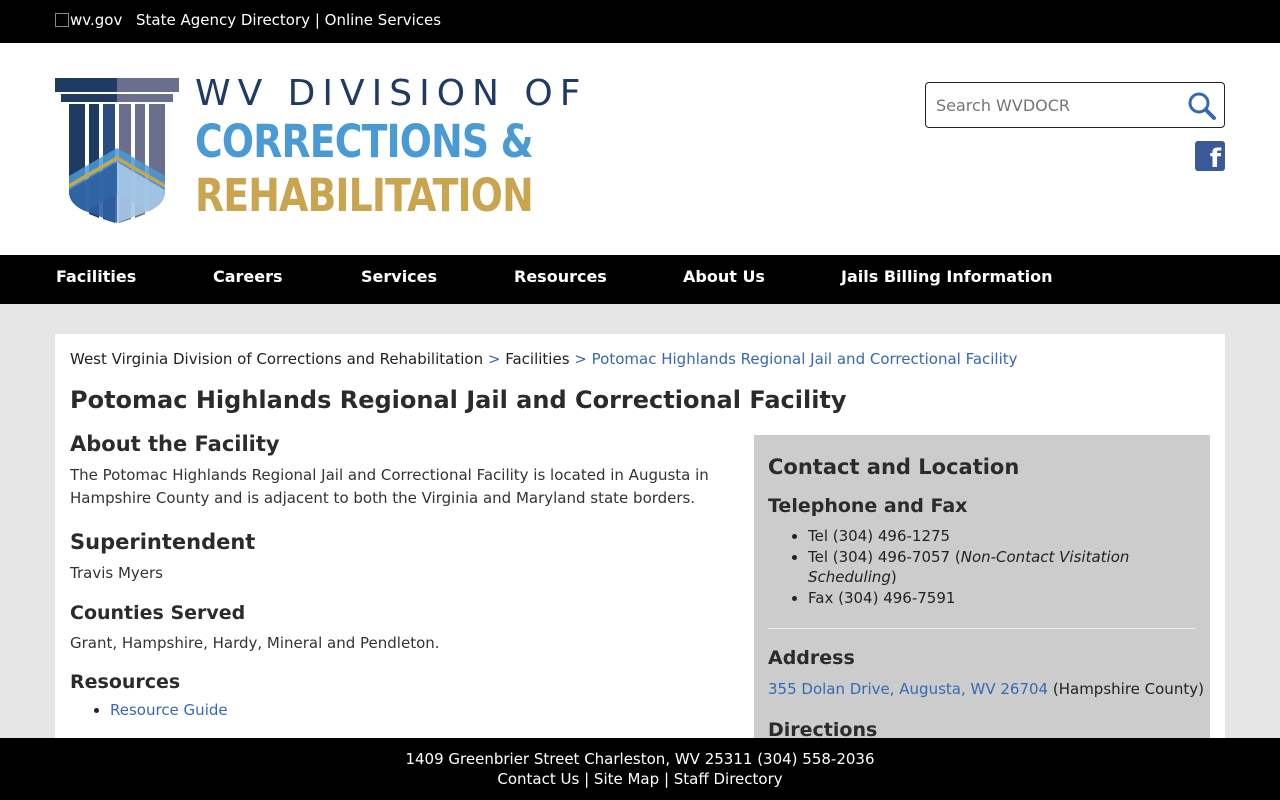  Describe the element at coordinates (538, 779) in the screenshot. I see `contact-us-link: Contact Us` at that location.